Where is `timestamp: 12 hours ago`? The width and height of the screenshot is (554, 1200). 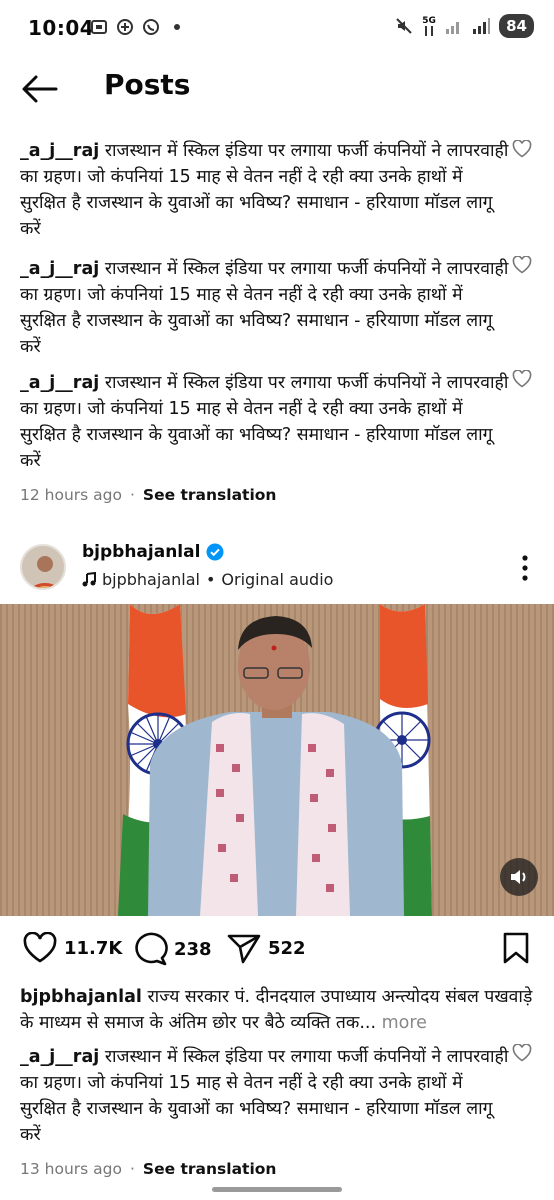
timestamp: 12 hours ago is located at coordinates (71, 495).